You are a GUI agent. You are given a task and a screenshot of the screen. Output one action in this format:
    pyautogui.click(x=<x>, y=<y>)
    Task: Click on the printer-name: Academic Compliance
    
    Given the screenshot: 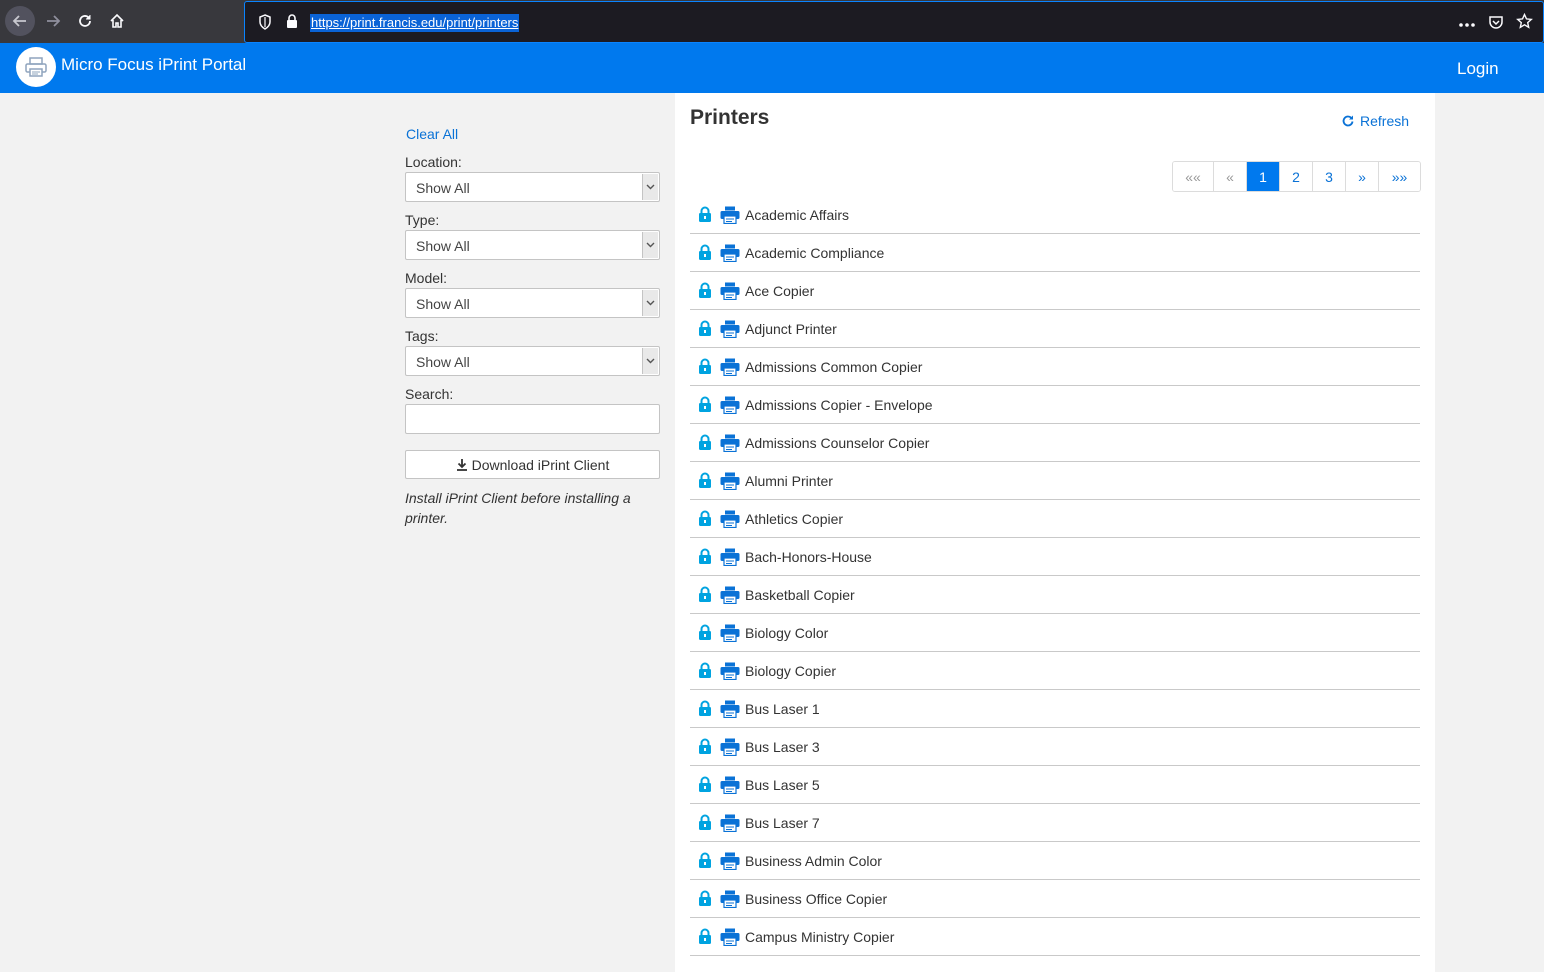 What is the action you would take?
    pyautogui.click(x=814, y=253)
    